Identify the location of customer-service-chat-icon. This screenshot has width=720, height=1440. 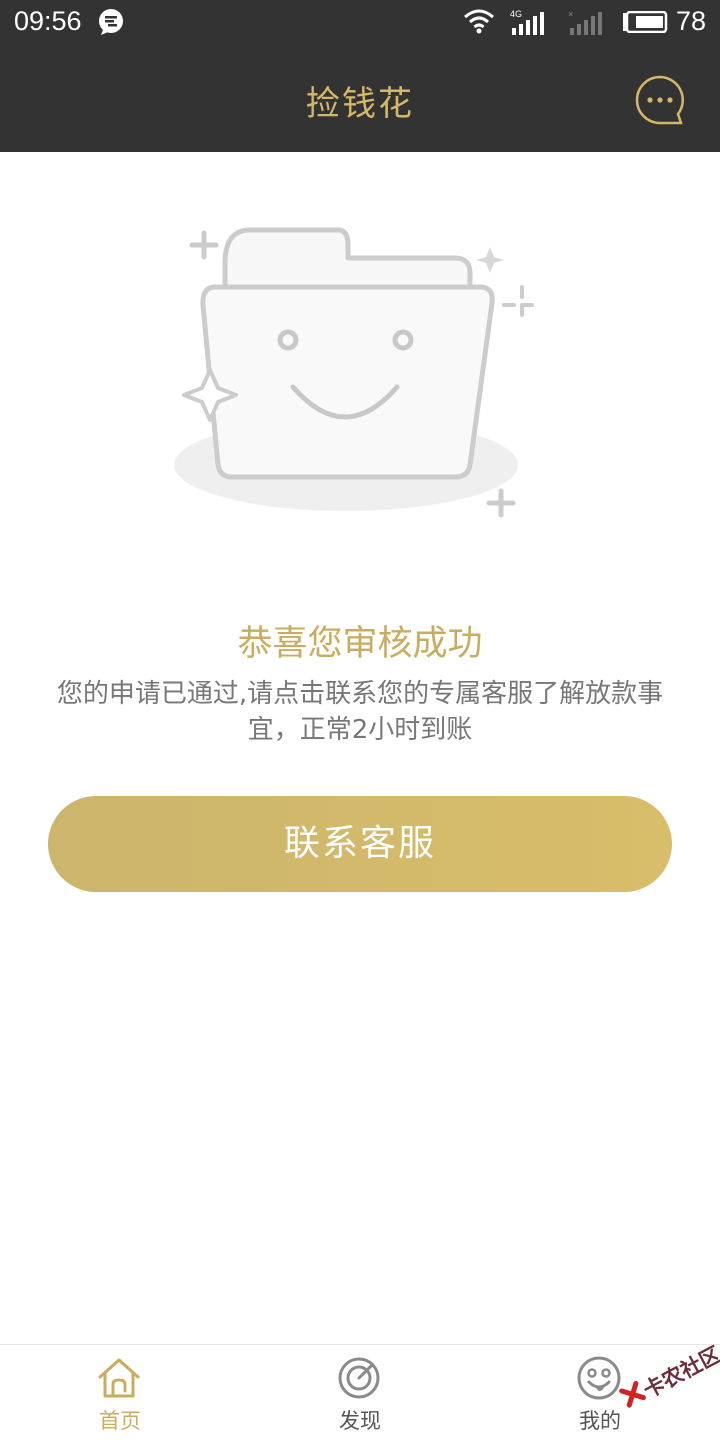
(660, 100).